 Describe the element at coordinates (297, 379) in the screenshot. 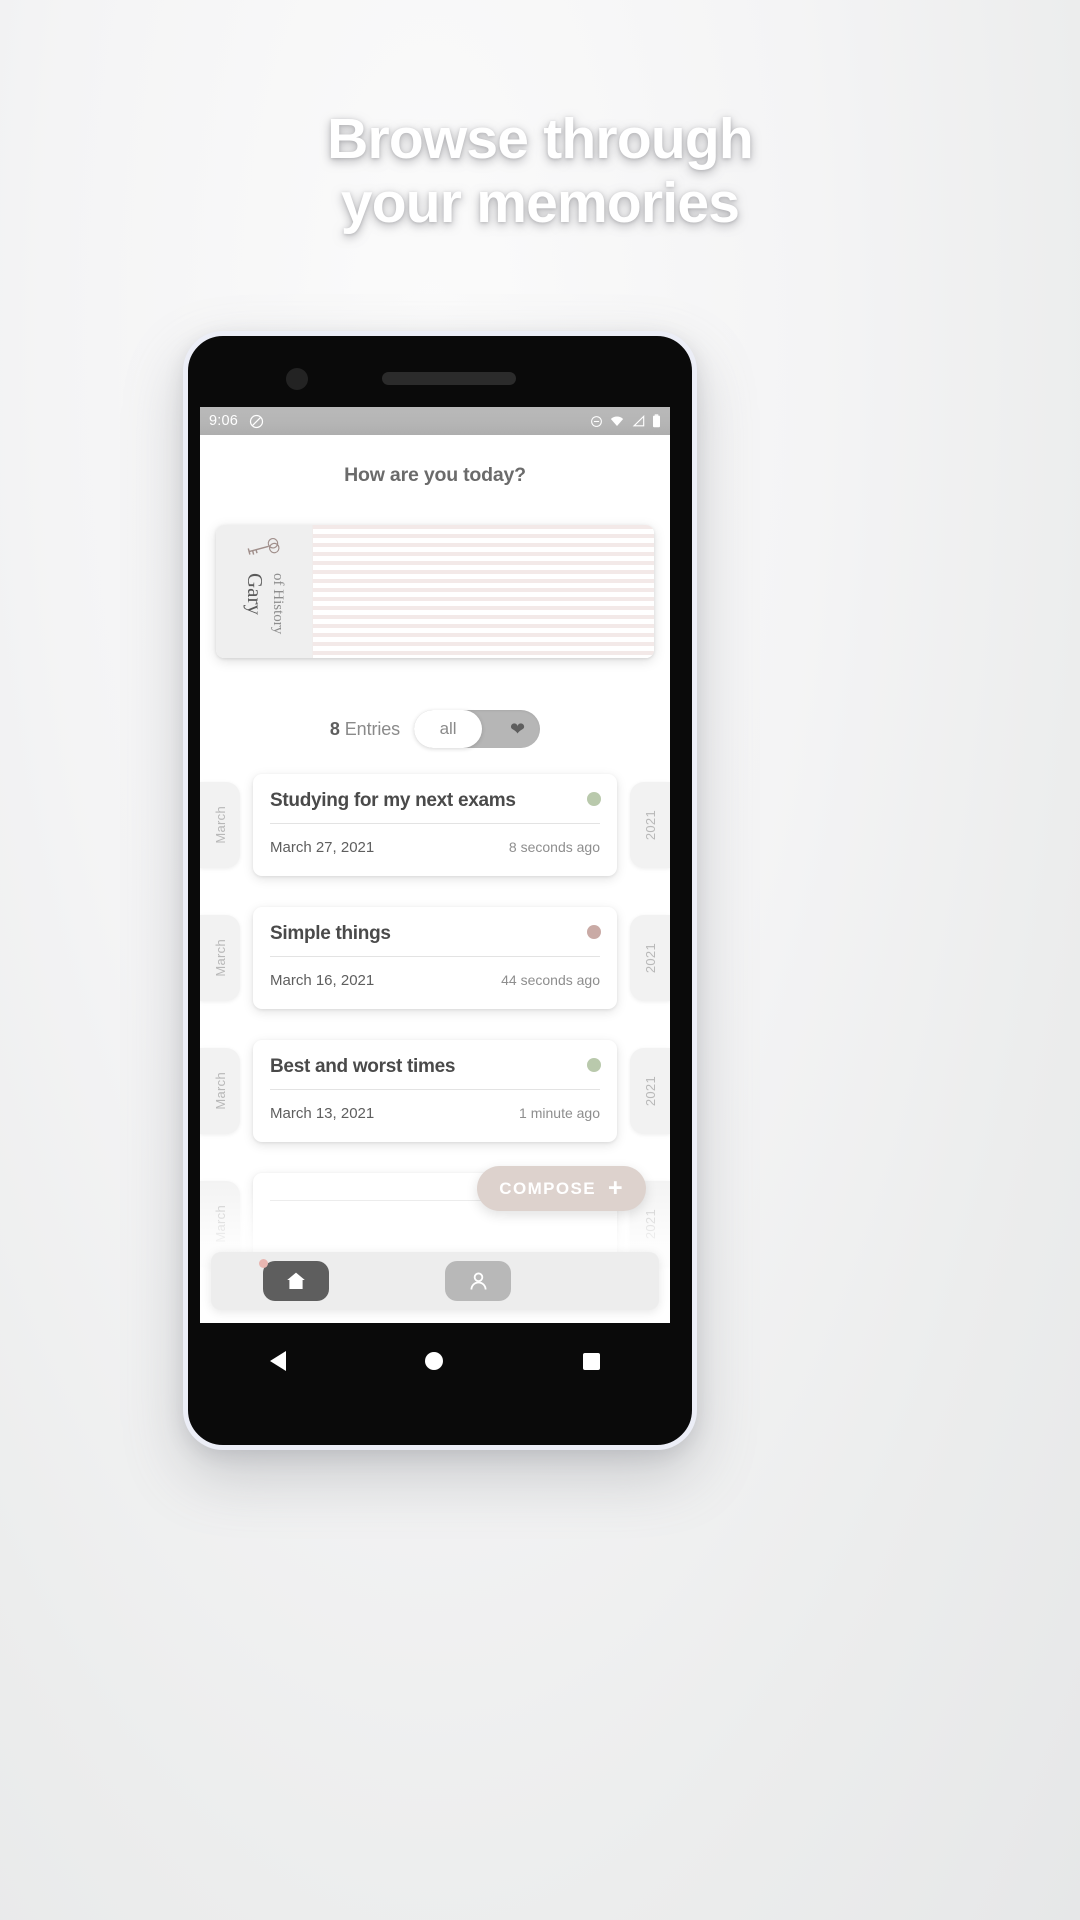

I see `front-camera-icon` at that location.